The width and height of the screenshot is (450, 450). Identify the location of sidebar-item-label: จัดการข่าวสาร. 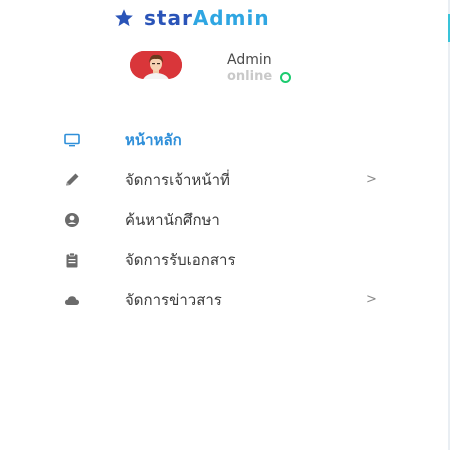
(173, 300).